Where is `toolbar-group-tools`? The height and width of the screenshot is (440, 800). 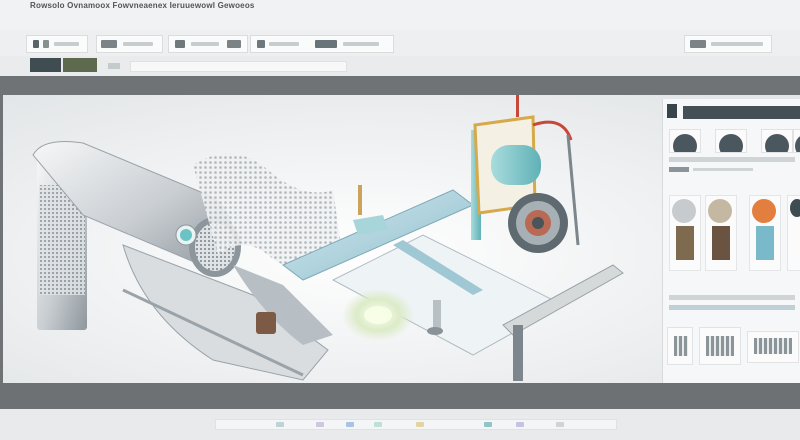
toolbar-group-tools is located at coordinates (322, 44).